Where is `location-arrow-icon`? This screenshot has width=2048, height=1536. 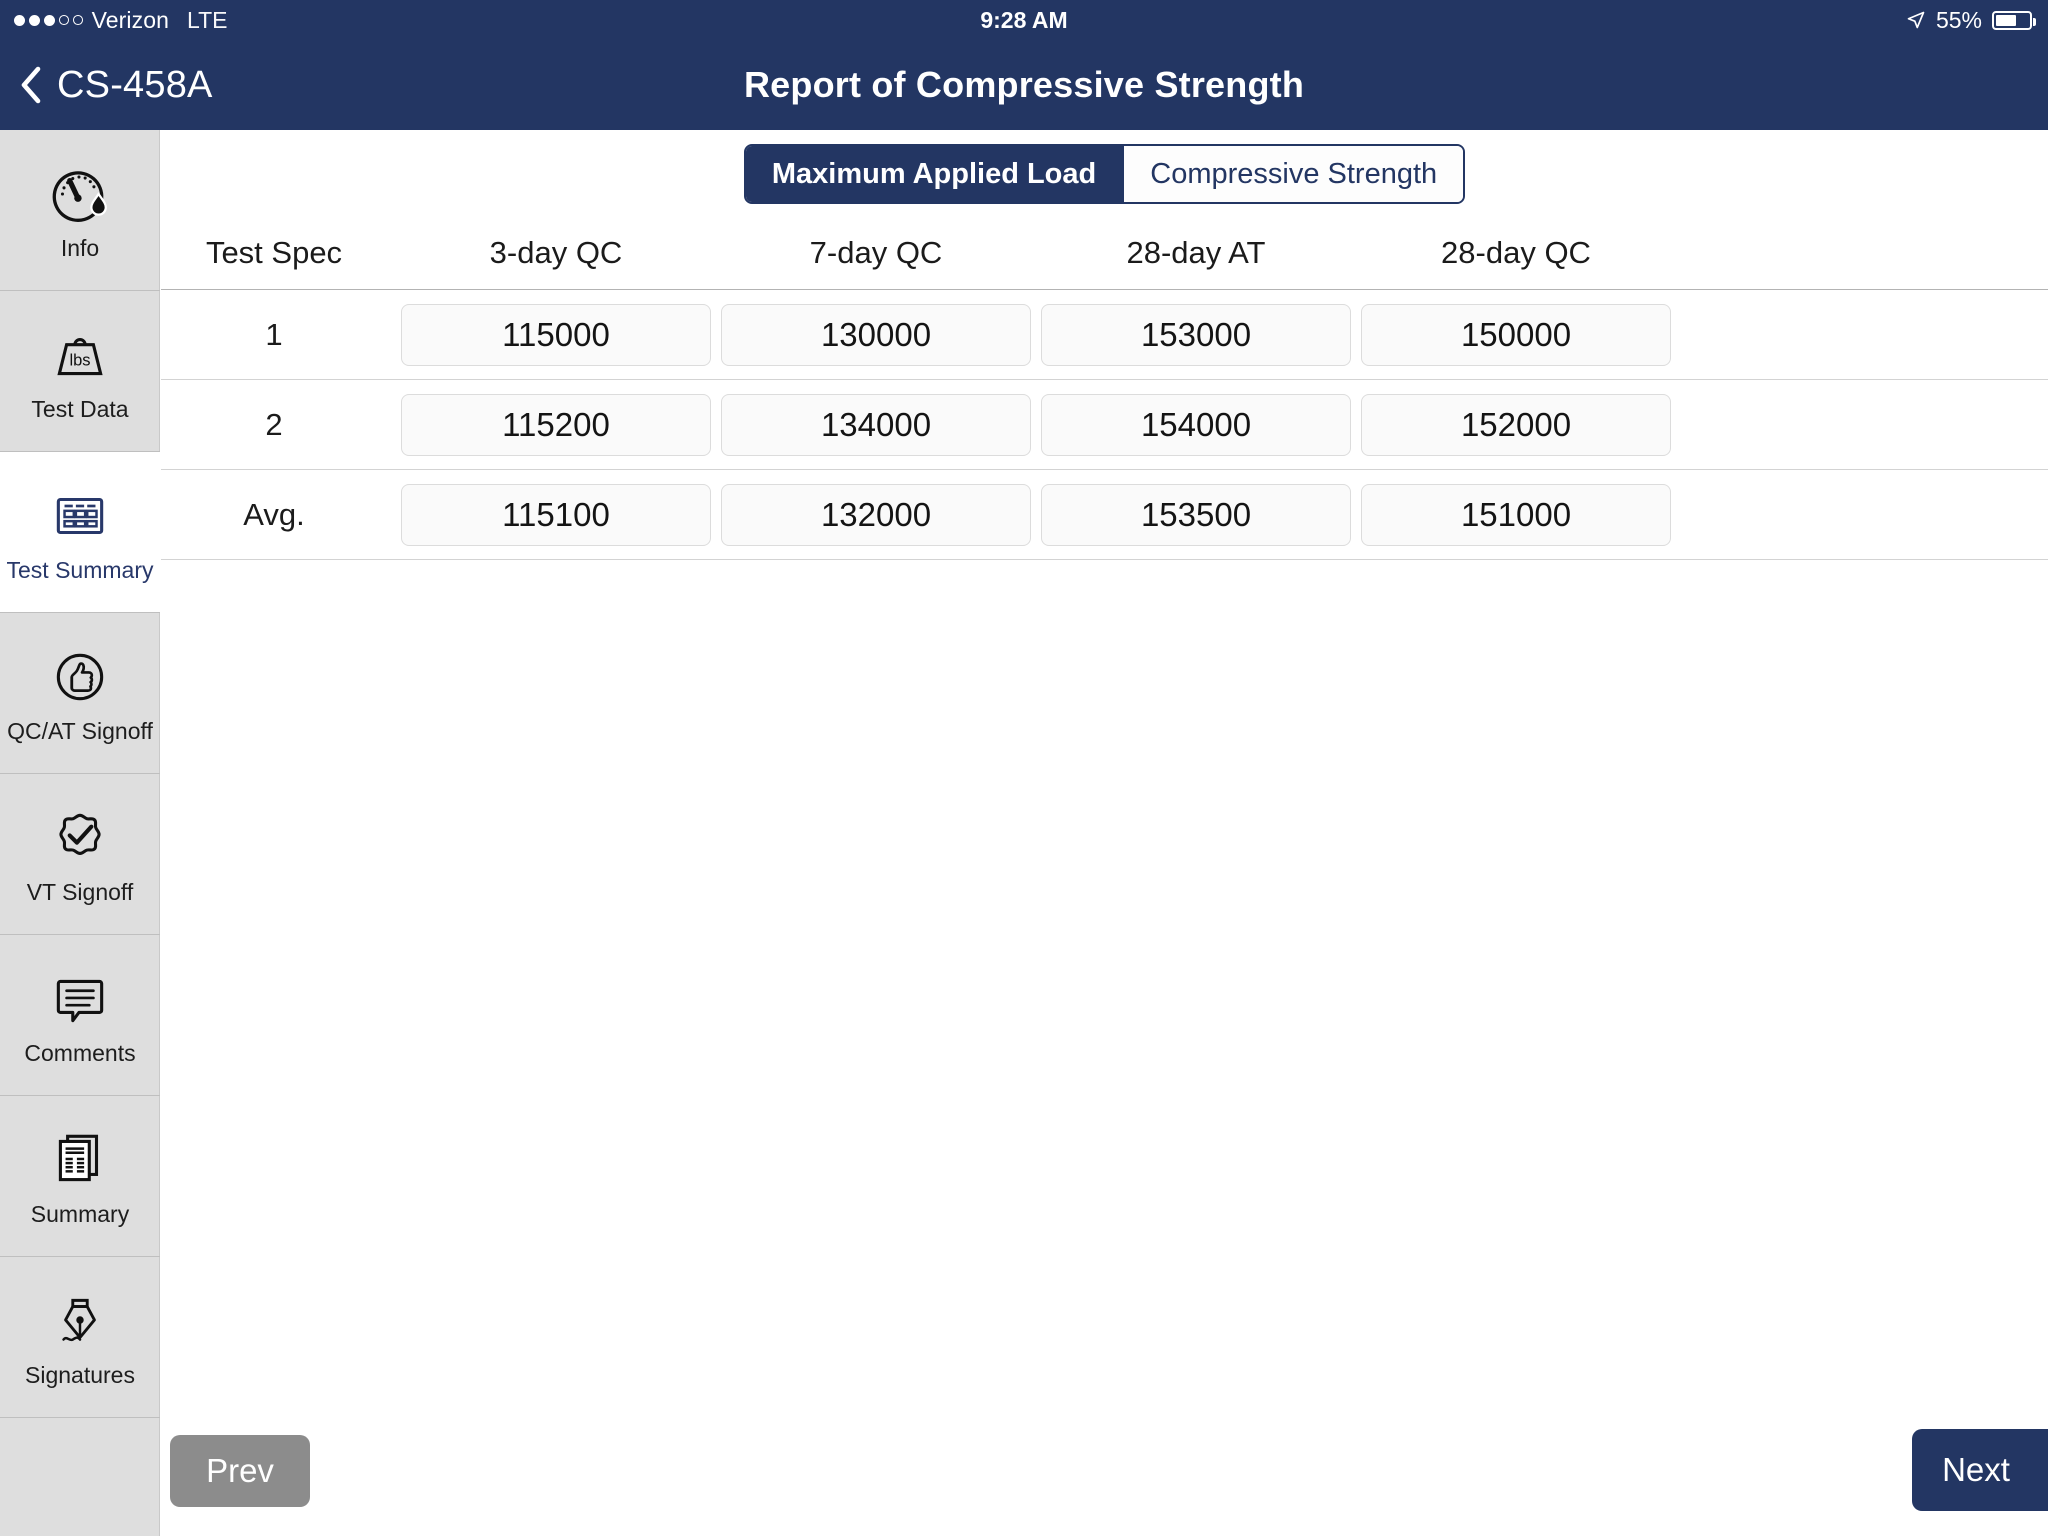 location-arrow-icon is located at coordinates (1916, 20).